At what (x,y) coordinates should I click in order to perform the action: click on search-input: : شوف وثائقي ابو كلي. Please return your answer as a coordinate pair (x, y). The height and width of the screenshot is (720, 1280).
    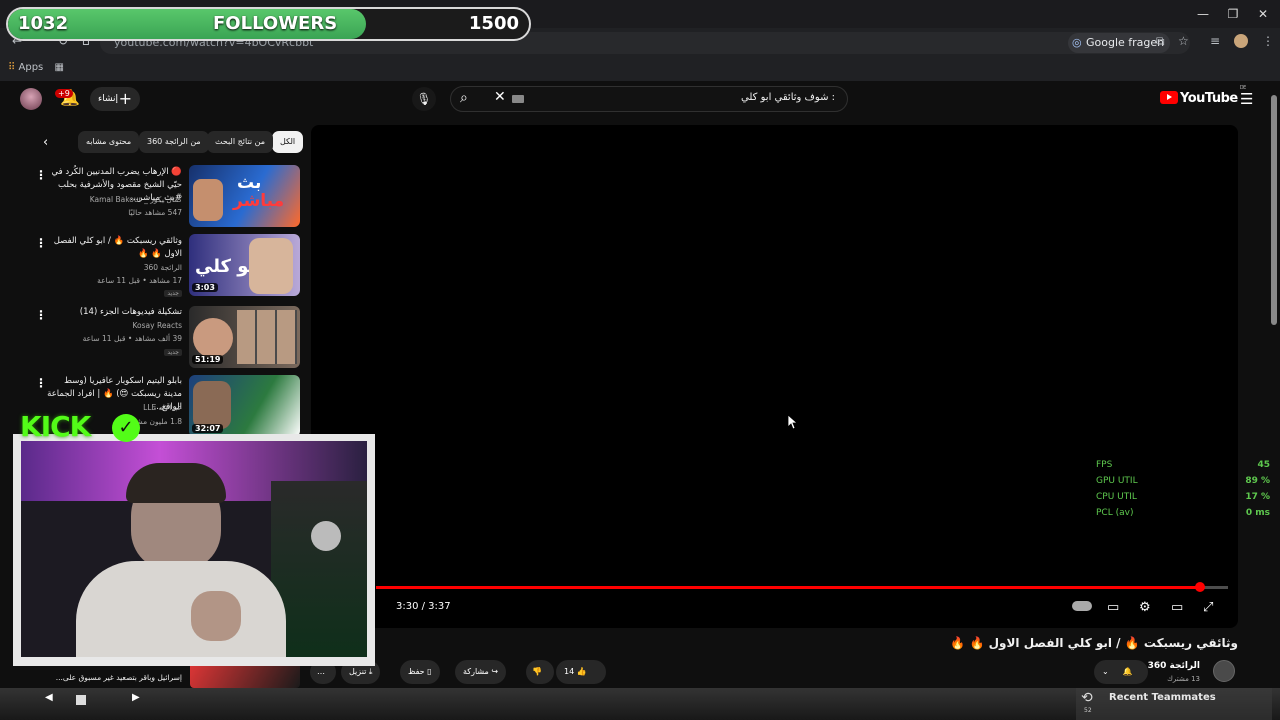
    Looking at the image, I should click on (788, 97).